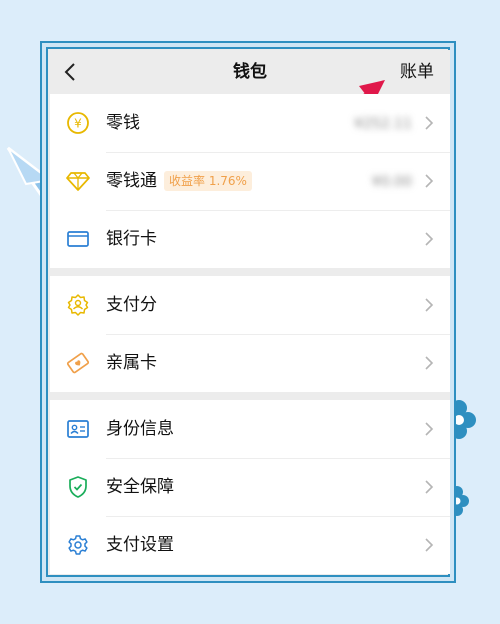 Image resolution: width=500 pixels, height=624 pixels. What do you see at coordinates (391, 182) in the screenshot?
I see `item-value: ¥0.00` at bounding box center [391, 182].